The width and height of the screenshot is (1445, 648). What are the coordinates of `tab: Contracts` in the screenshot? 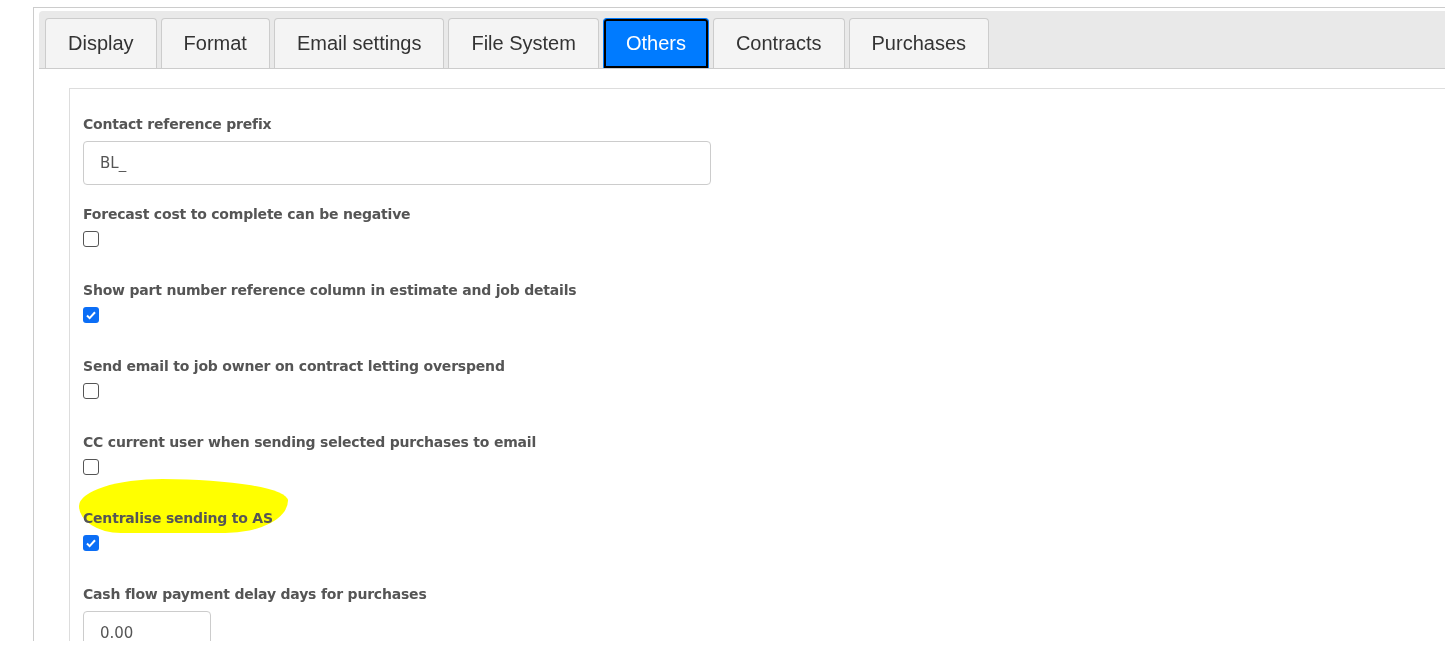 It's located at (778, 43).